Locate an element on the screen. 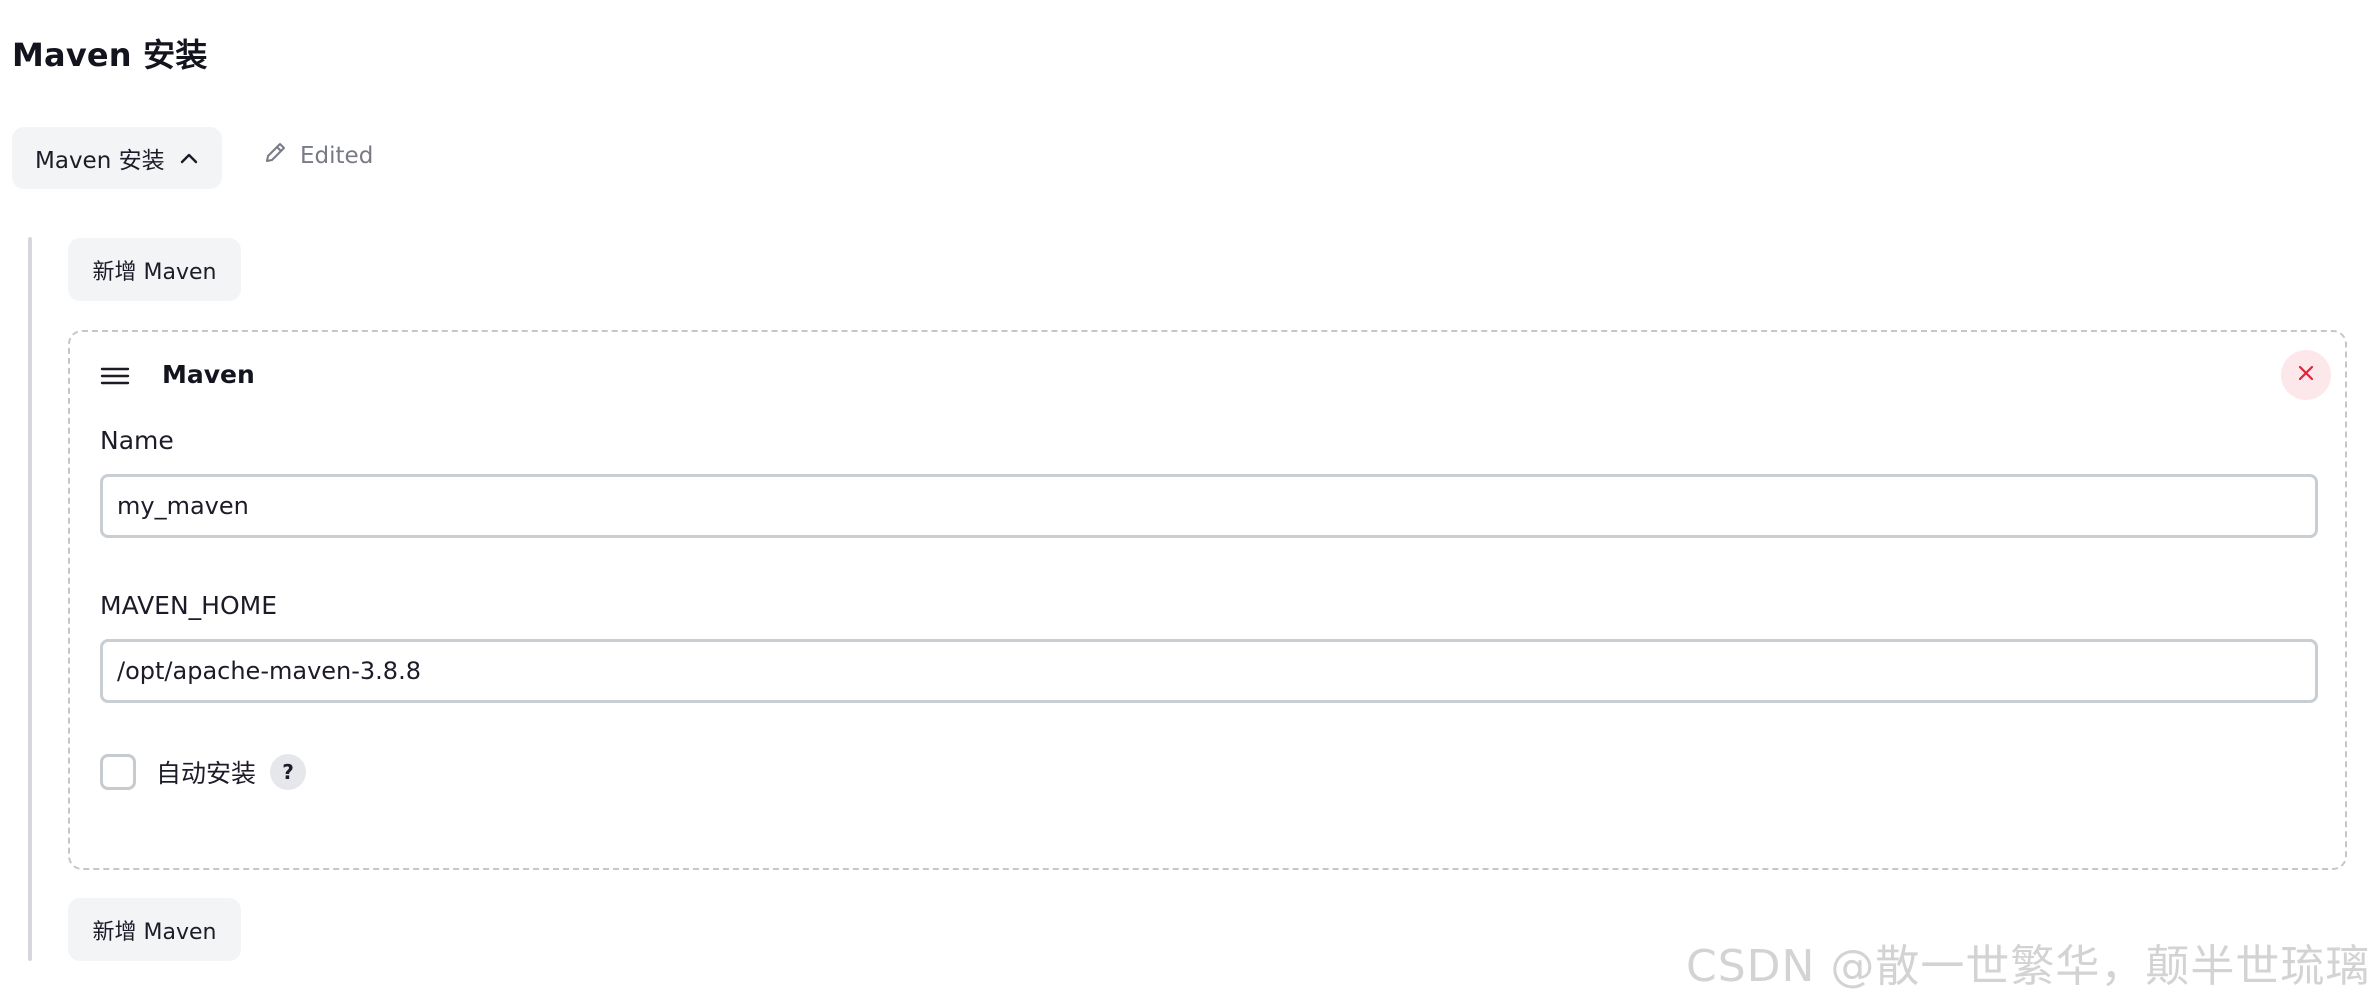 The height and width of the screenshot is (997, 2378). chevron-up-icon is located at coordinates (189, 158).